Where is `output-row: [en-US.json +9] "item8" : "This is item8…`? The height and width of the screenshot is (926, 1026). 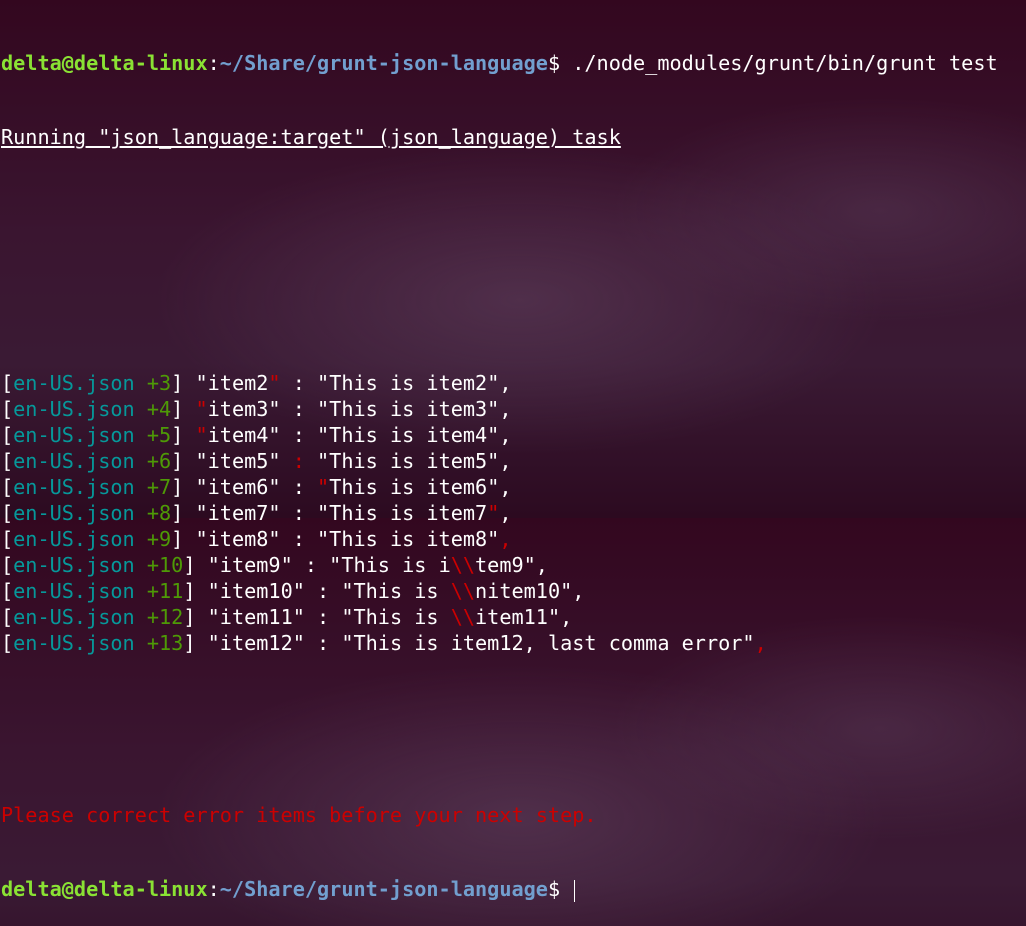 output-row: [en-US.json +9] "item8" : "This is item8… is located at coordinates (513, 539).